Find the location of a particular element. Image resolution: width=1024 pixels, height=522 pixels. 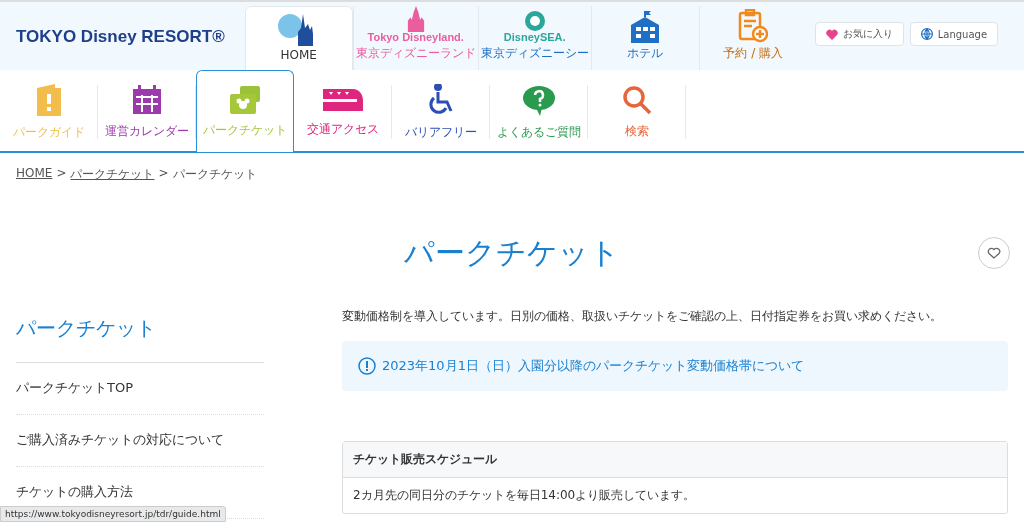

sidebar-link: パークチケットTOP is located at coordinates (140, 389).